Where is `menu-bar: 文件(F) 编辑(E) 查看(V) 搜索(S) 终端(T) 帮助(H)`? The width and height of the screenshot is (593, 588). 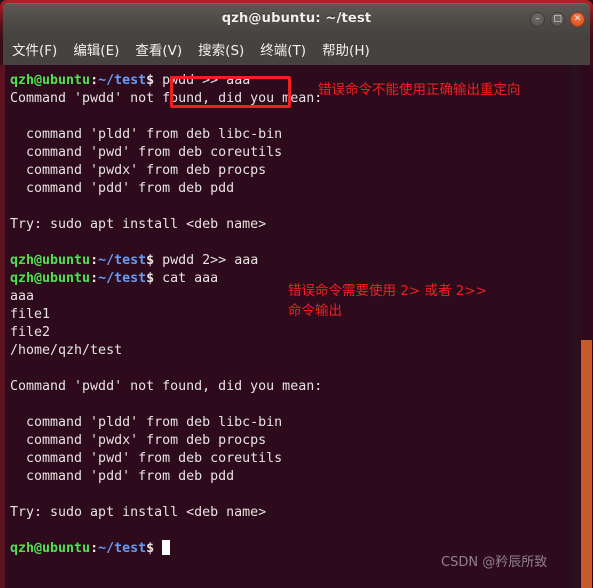 menu-bar: 文件(F) 编辑(E) 查看(V) 搜索(S) 终端(T) 帮助(H) is located at coordinates (296, 49).